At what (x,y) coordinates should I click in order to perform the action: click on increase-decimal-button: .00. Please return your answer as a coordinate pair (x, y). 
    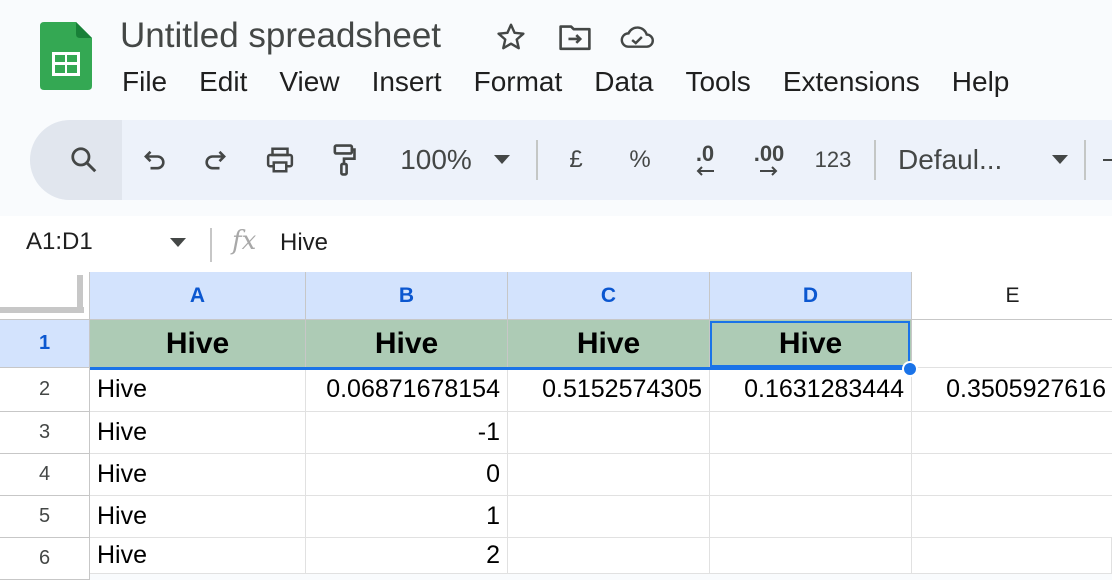
    Looking at the image, I should click on (769, 160).